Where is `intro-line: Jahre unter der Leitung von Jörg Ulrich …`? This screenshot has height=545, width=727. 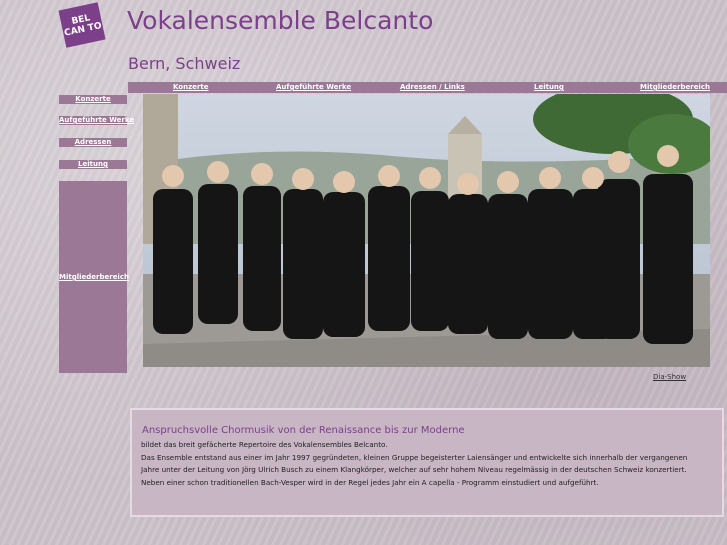 intro-line: Jahre unter der Leitung von Jörg Ulrich … is located at coordinates (414, 469).